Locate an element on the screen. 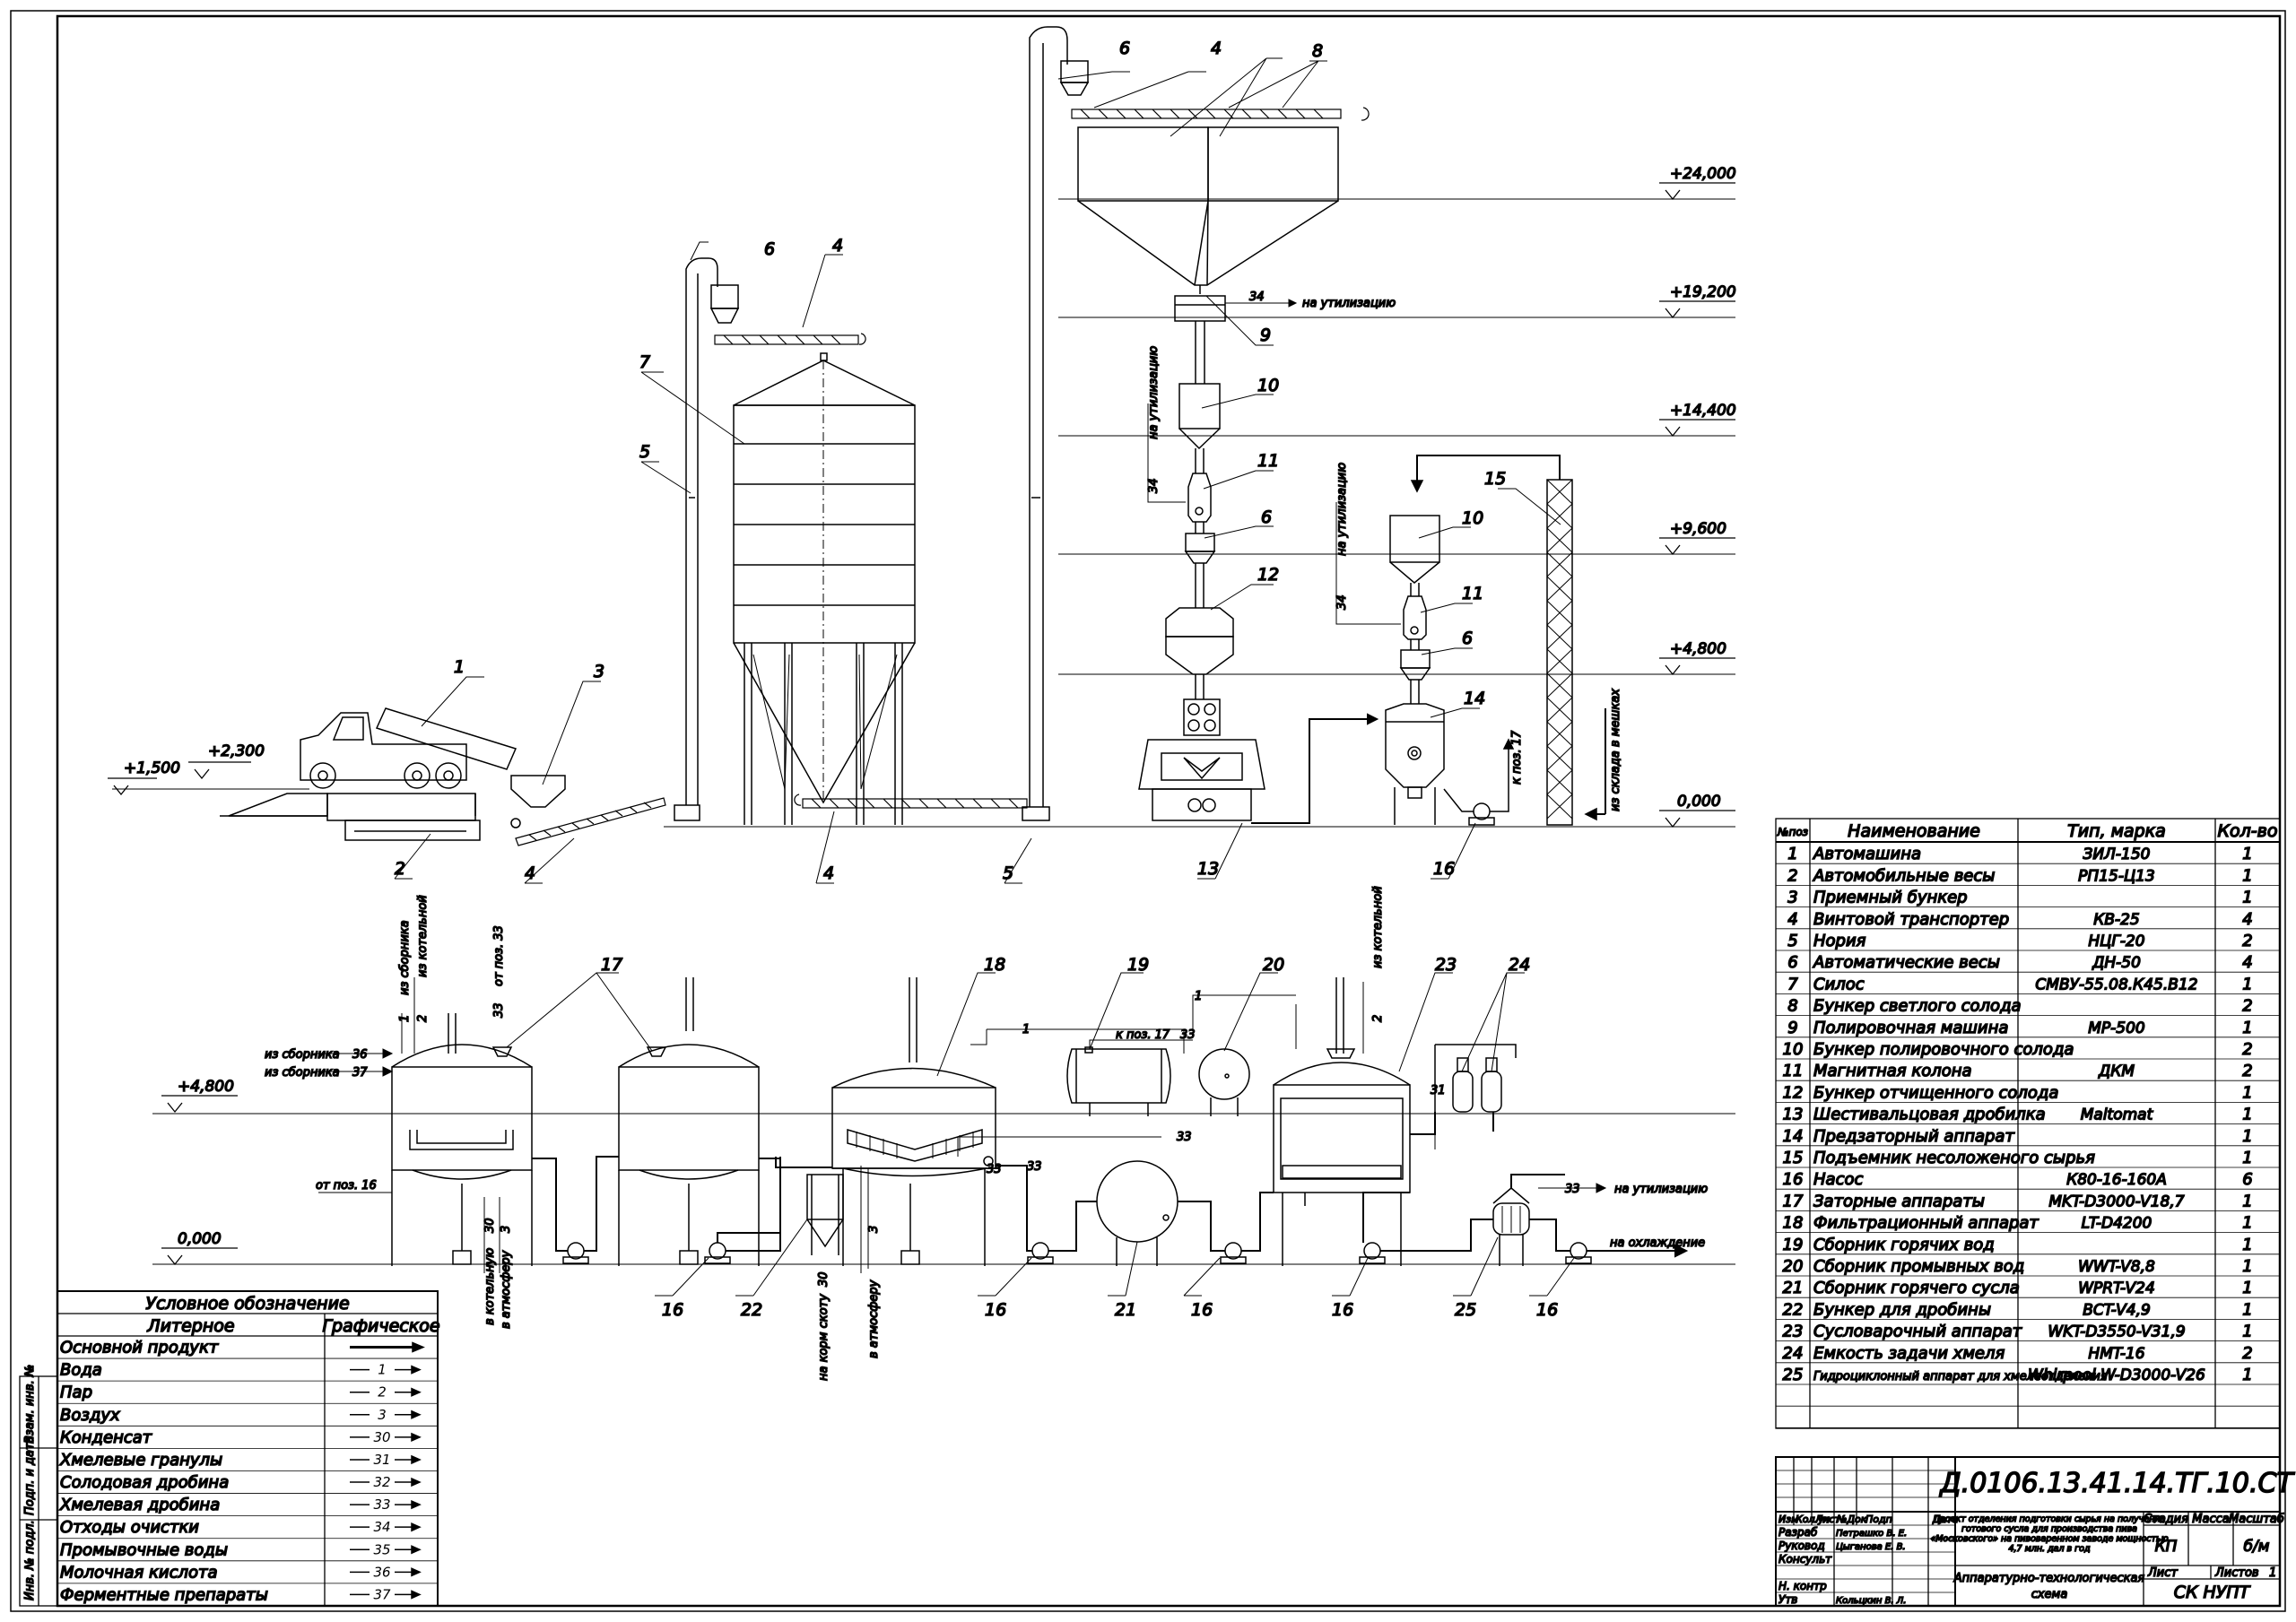 This screenshot has width=2296, height=1622. spec-cell: 10 is located at coordinates (1793, 1049).